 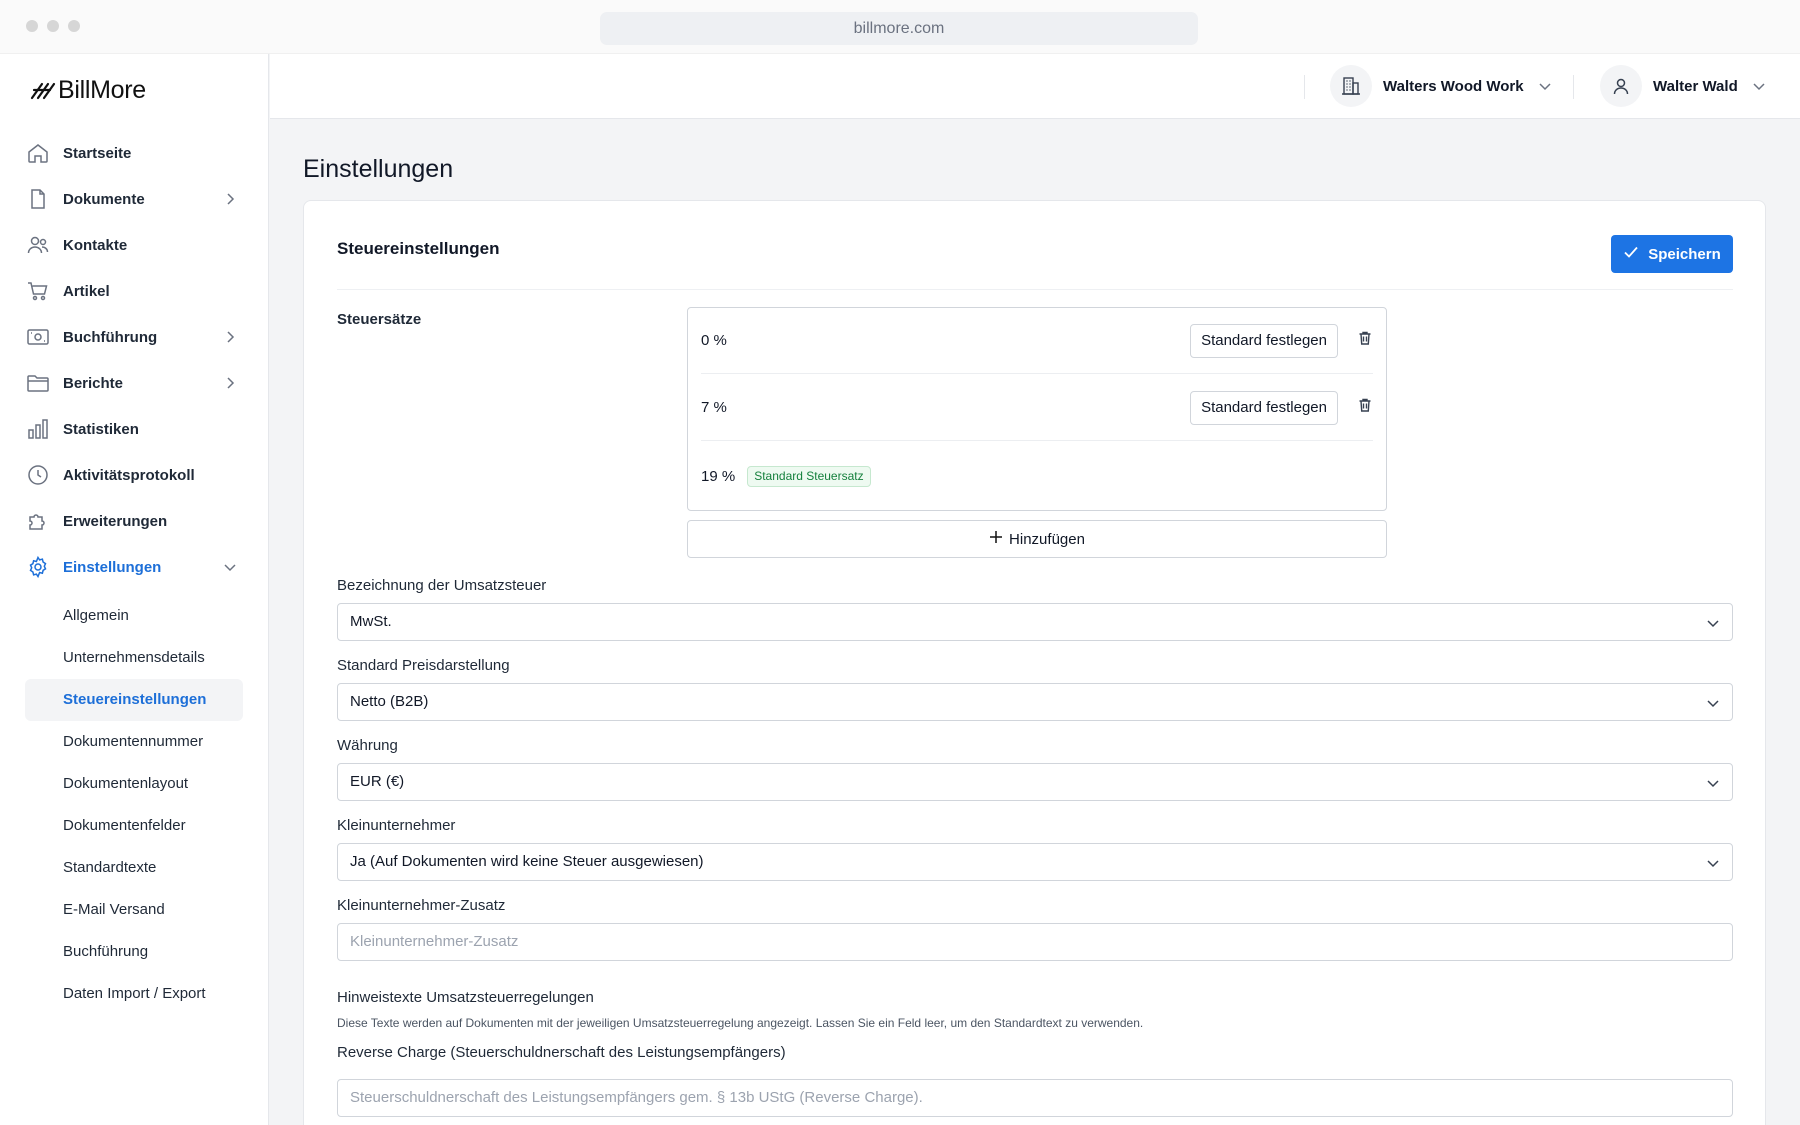 I want to click on user-menu: Walter Wald, so click(x=1683, y=86).